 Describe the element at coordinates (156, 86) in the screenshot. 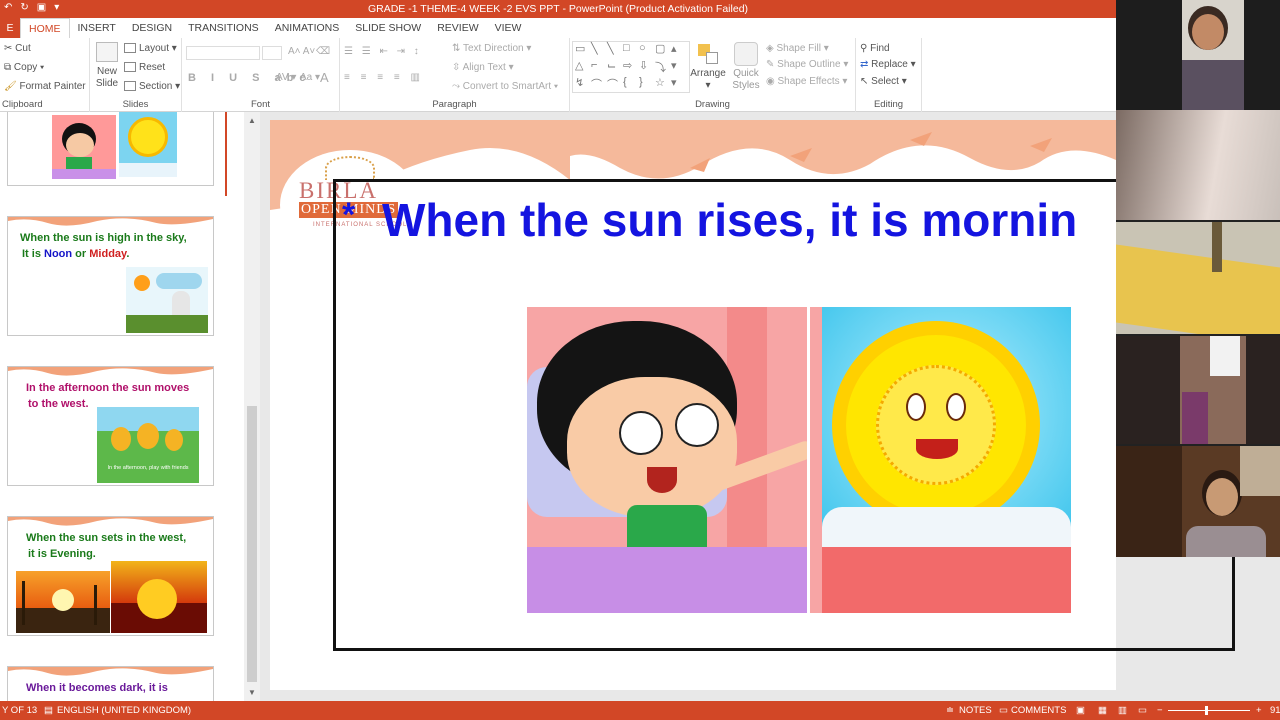

I see `section-label: Section` at that location.